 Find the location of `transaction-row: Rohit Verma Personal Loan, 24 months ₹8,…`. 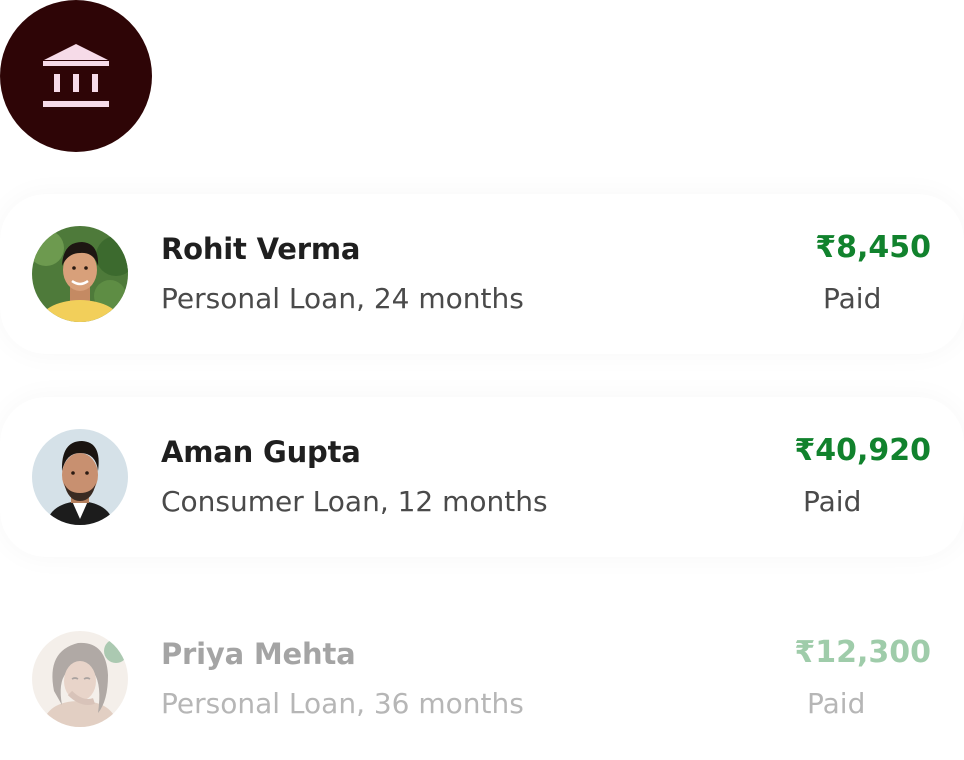

transaction-row: Rohit Verma Personal Loan, 24 months ₹8,… is located at coordinates (482, 275).